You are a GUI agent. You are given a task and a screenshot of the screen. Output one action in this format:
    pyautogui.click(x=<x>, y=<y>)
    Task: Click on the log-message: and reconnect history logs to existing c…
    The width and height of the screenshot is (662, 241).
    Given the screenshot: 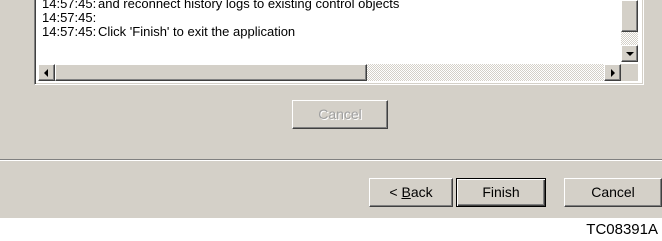 What is the action you would take?
    pyautogui.click(x=249, y=5)
    